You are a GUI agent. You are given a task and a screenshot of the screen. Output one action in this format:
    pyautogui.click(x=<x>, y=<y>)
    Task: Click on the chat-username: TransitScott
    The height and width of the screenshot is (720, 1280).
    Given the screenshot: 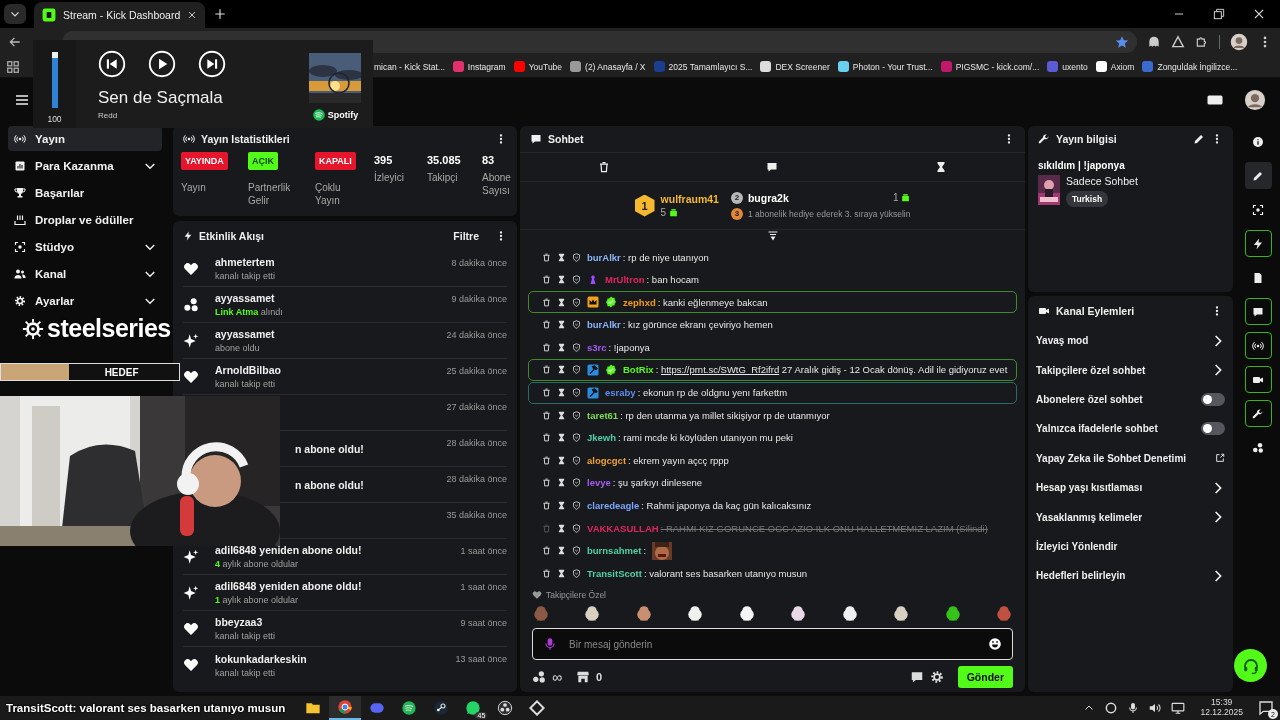 What is the action you would take?
    pyautogui.click(x=614, y=573)
    